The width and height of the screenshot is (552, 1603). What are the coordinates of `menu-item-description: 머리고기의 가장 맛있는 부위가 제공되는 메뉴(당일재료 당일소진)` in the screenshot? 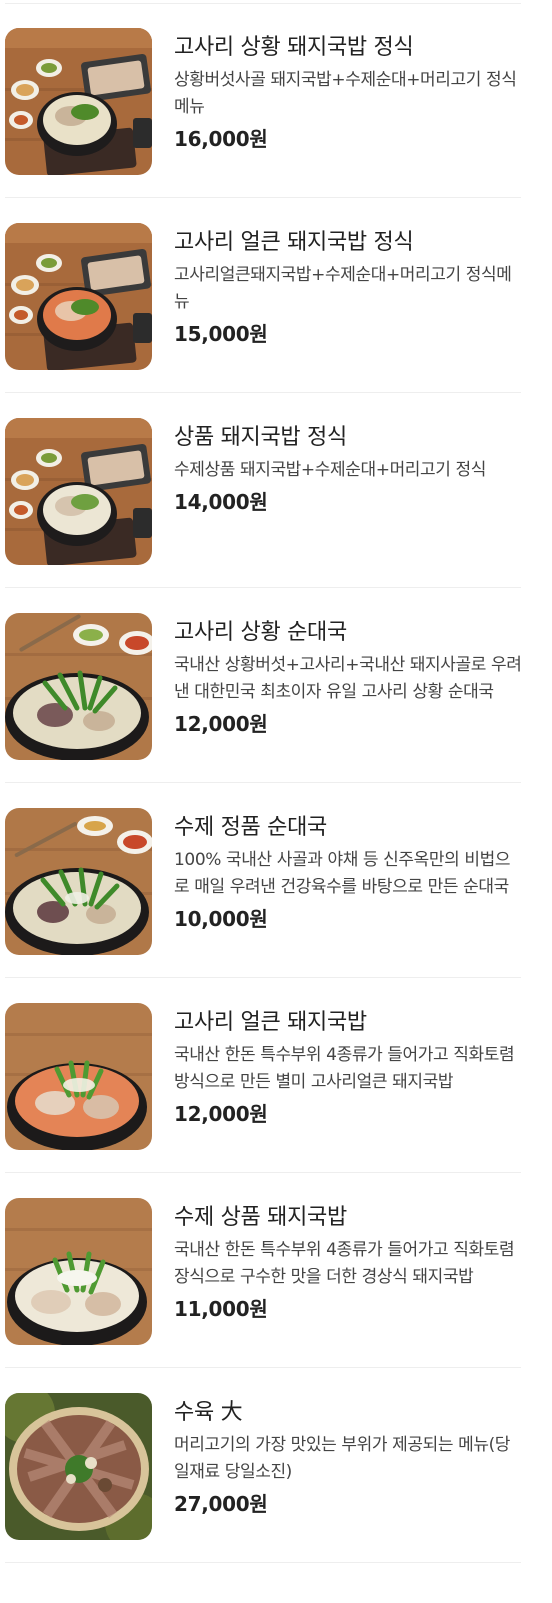 It's located at (342, 1458).